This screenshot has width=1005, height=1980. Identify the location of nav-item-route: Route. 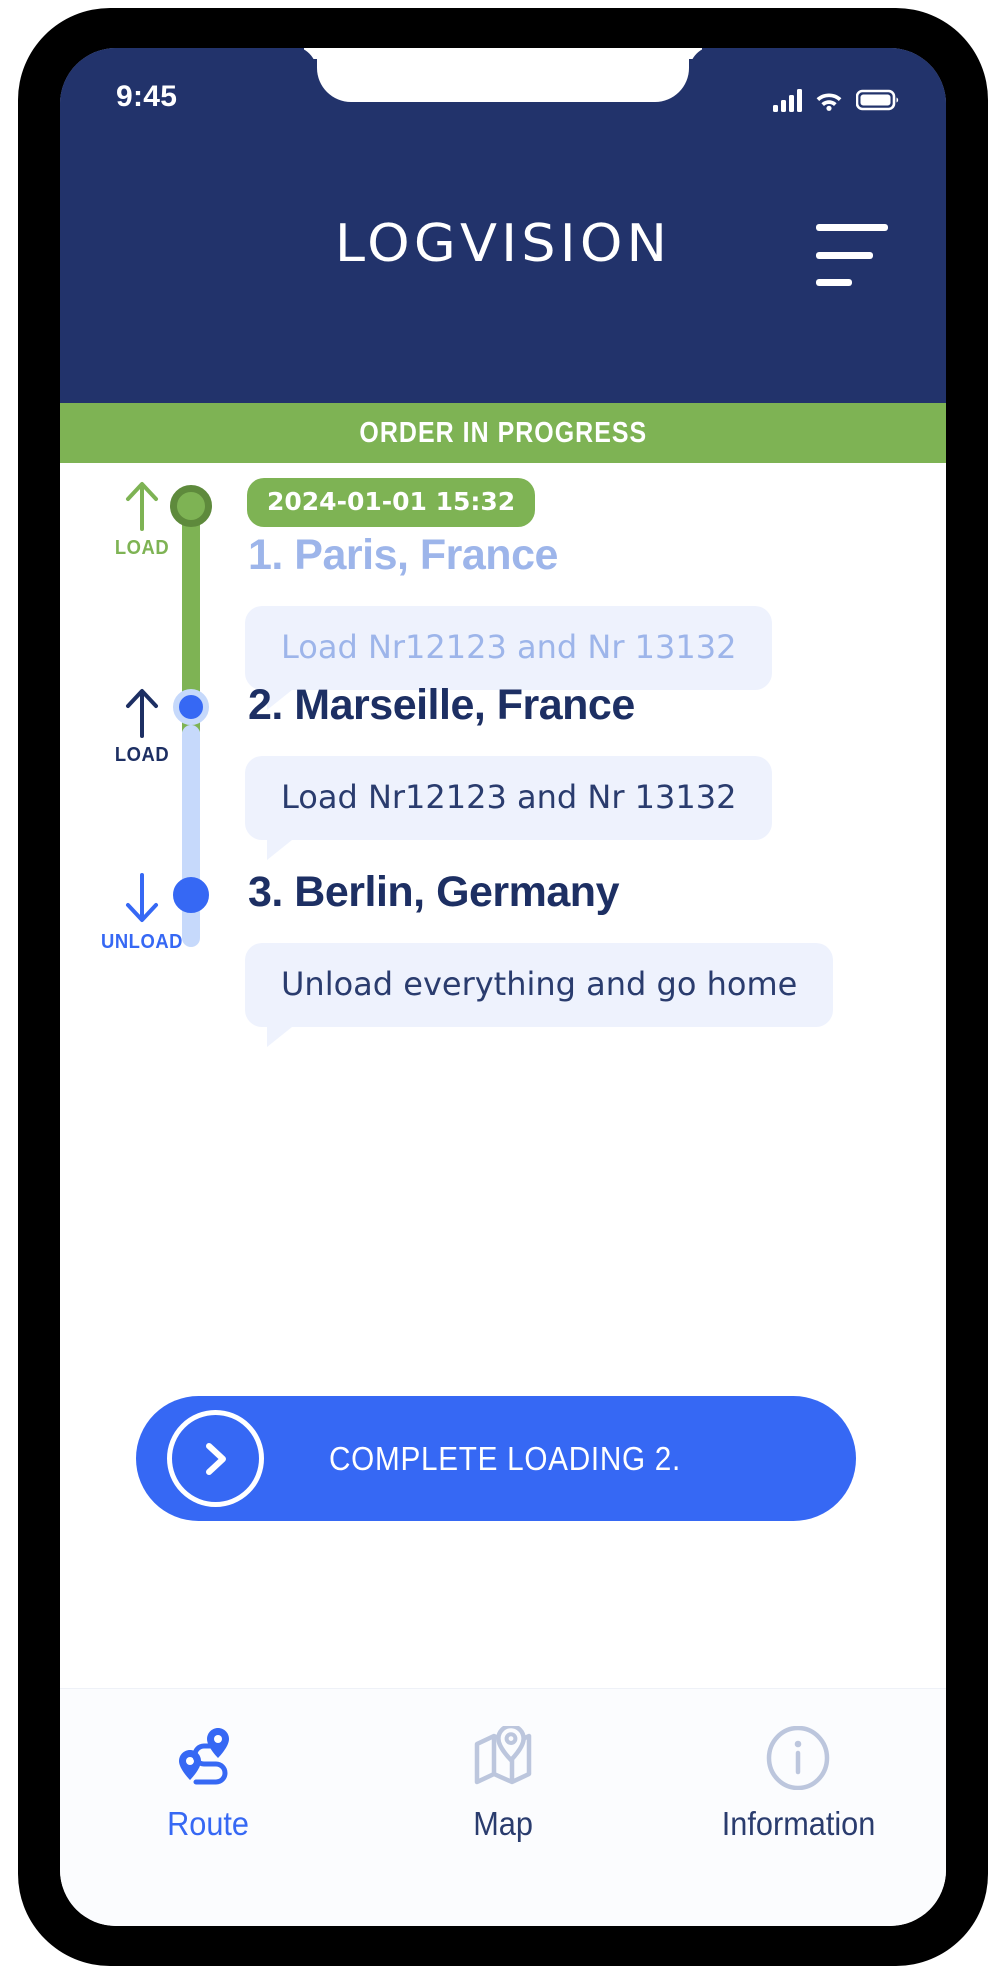
(207, 1783).